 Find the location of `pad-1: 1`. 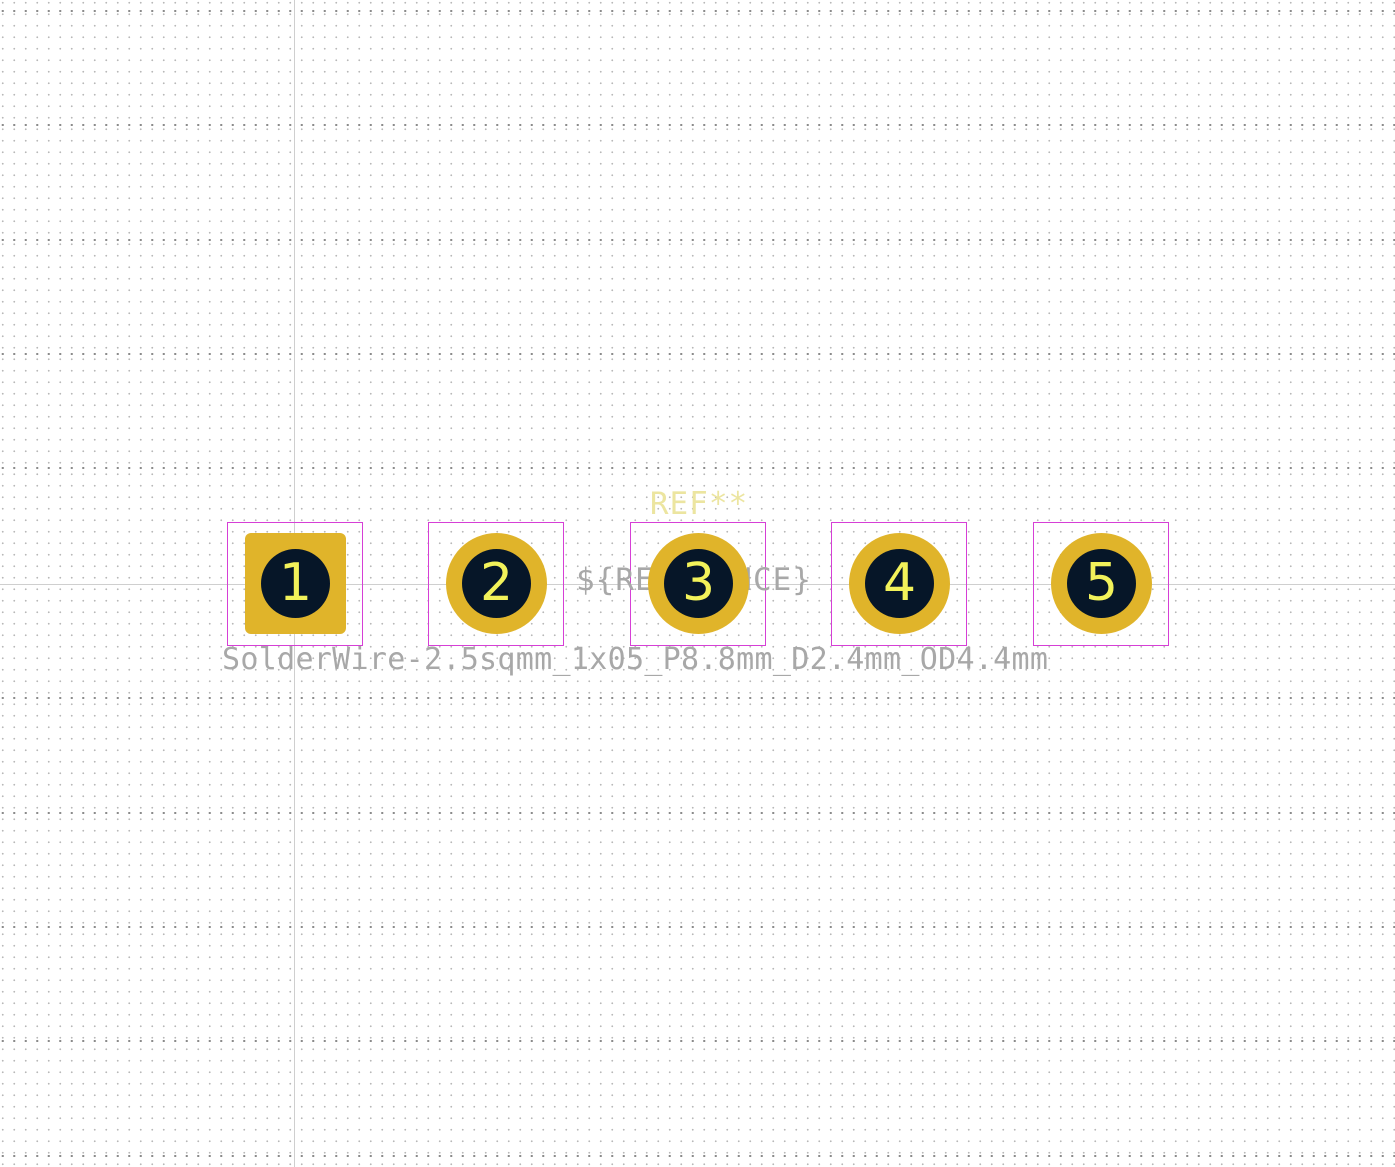

pad-1: 1 is located at coordinates (295, 583).